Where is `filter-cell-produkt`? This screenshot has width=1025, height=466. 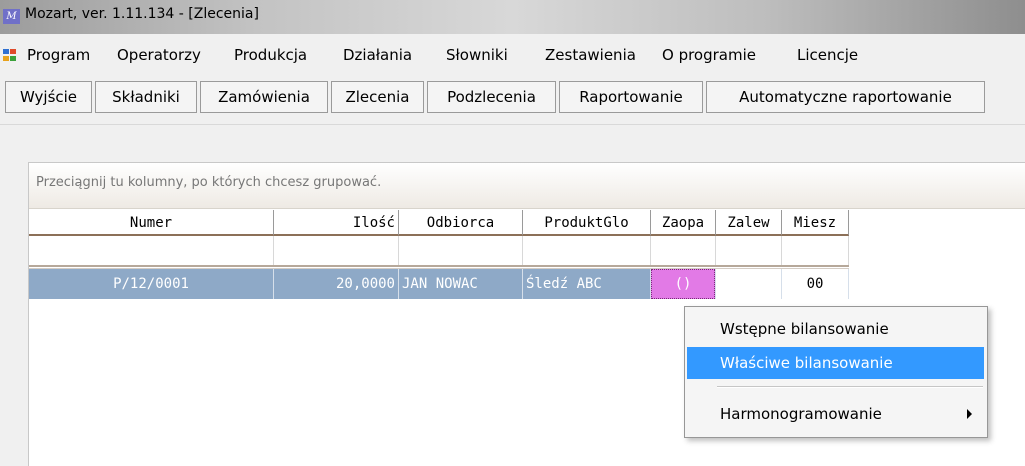 filter-cell-produkt is located at coordinates (587, 250).